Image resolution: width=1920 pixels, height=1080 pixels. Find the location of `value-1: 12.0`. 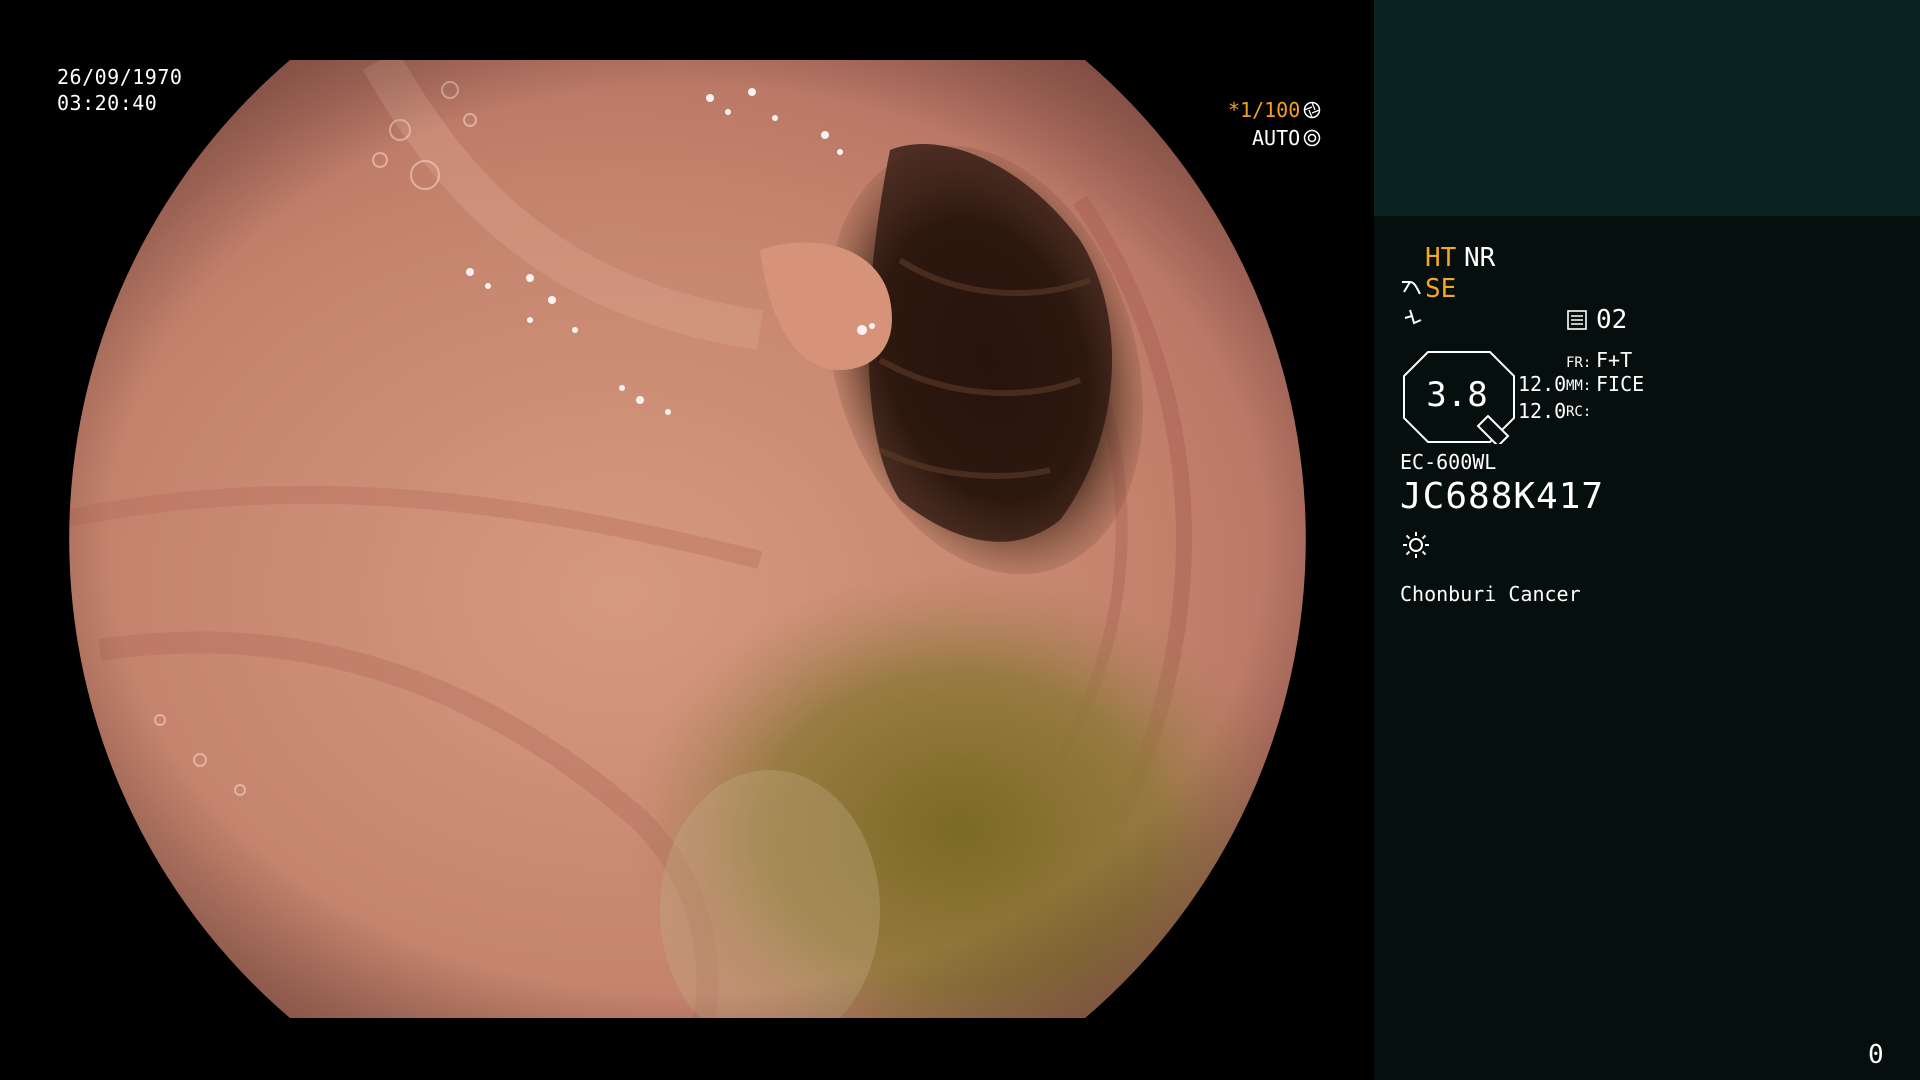

value-1: 12.0 is located at coordinates (1542, 384).